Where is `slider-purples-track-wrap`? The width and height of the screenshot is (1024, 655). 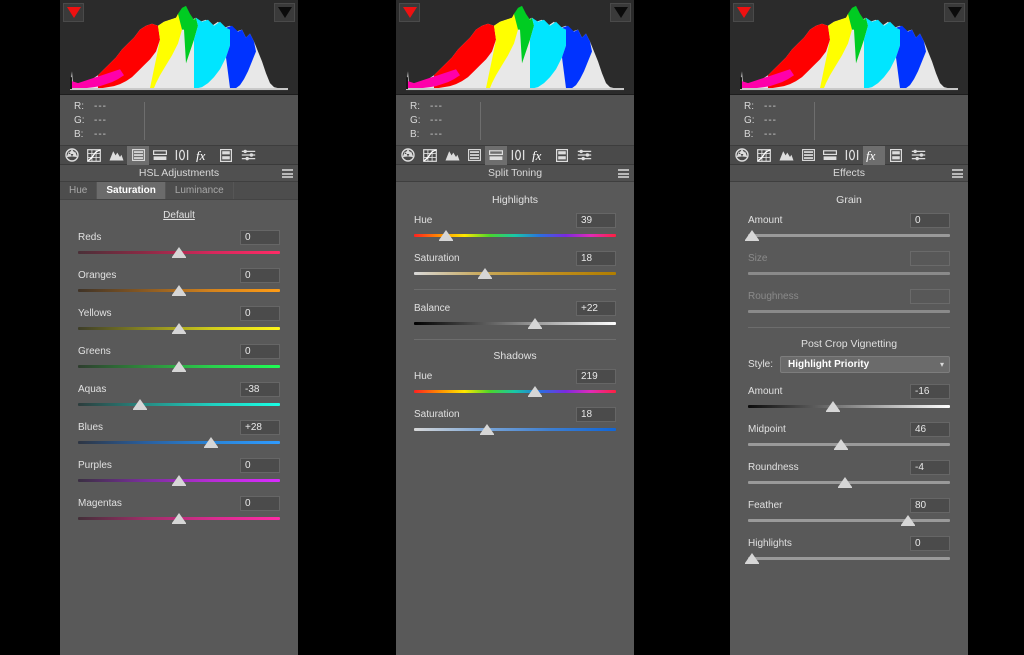
slider-purples-track-wrap is located at coordinates (179, 480).